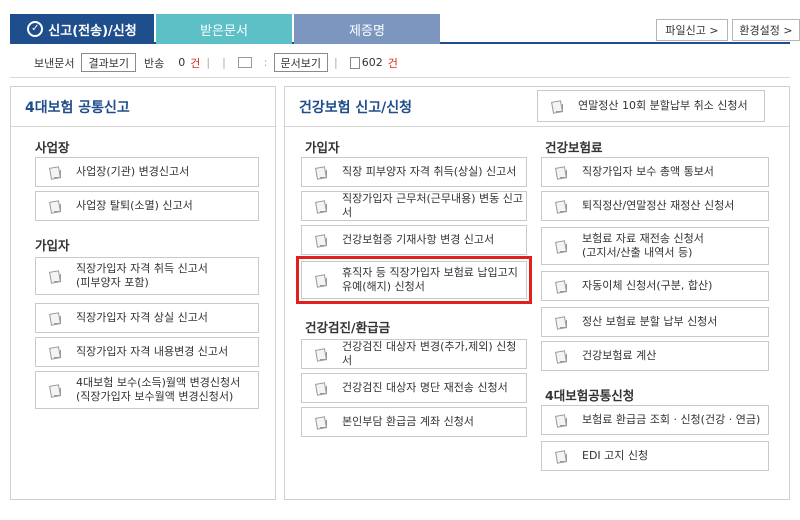 The image size is (800, 520). What do you see at coordinates (655, 322) in the screenshot?
I see `form-item: 정산 보험료 분할 납부 신청서` at bounding box center [655, 322].